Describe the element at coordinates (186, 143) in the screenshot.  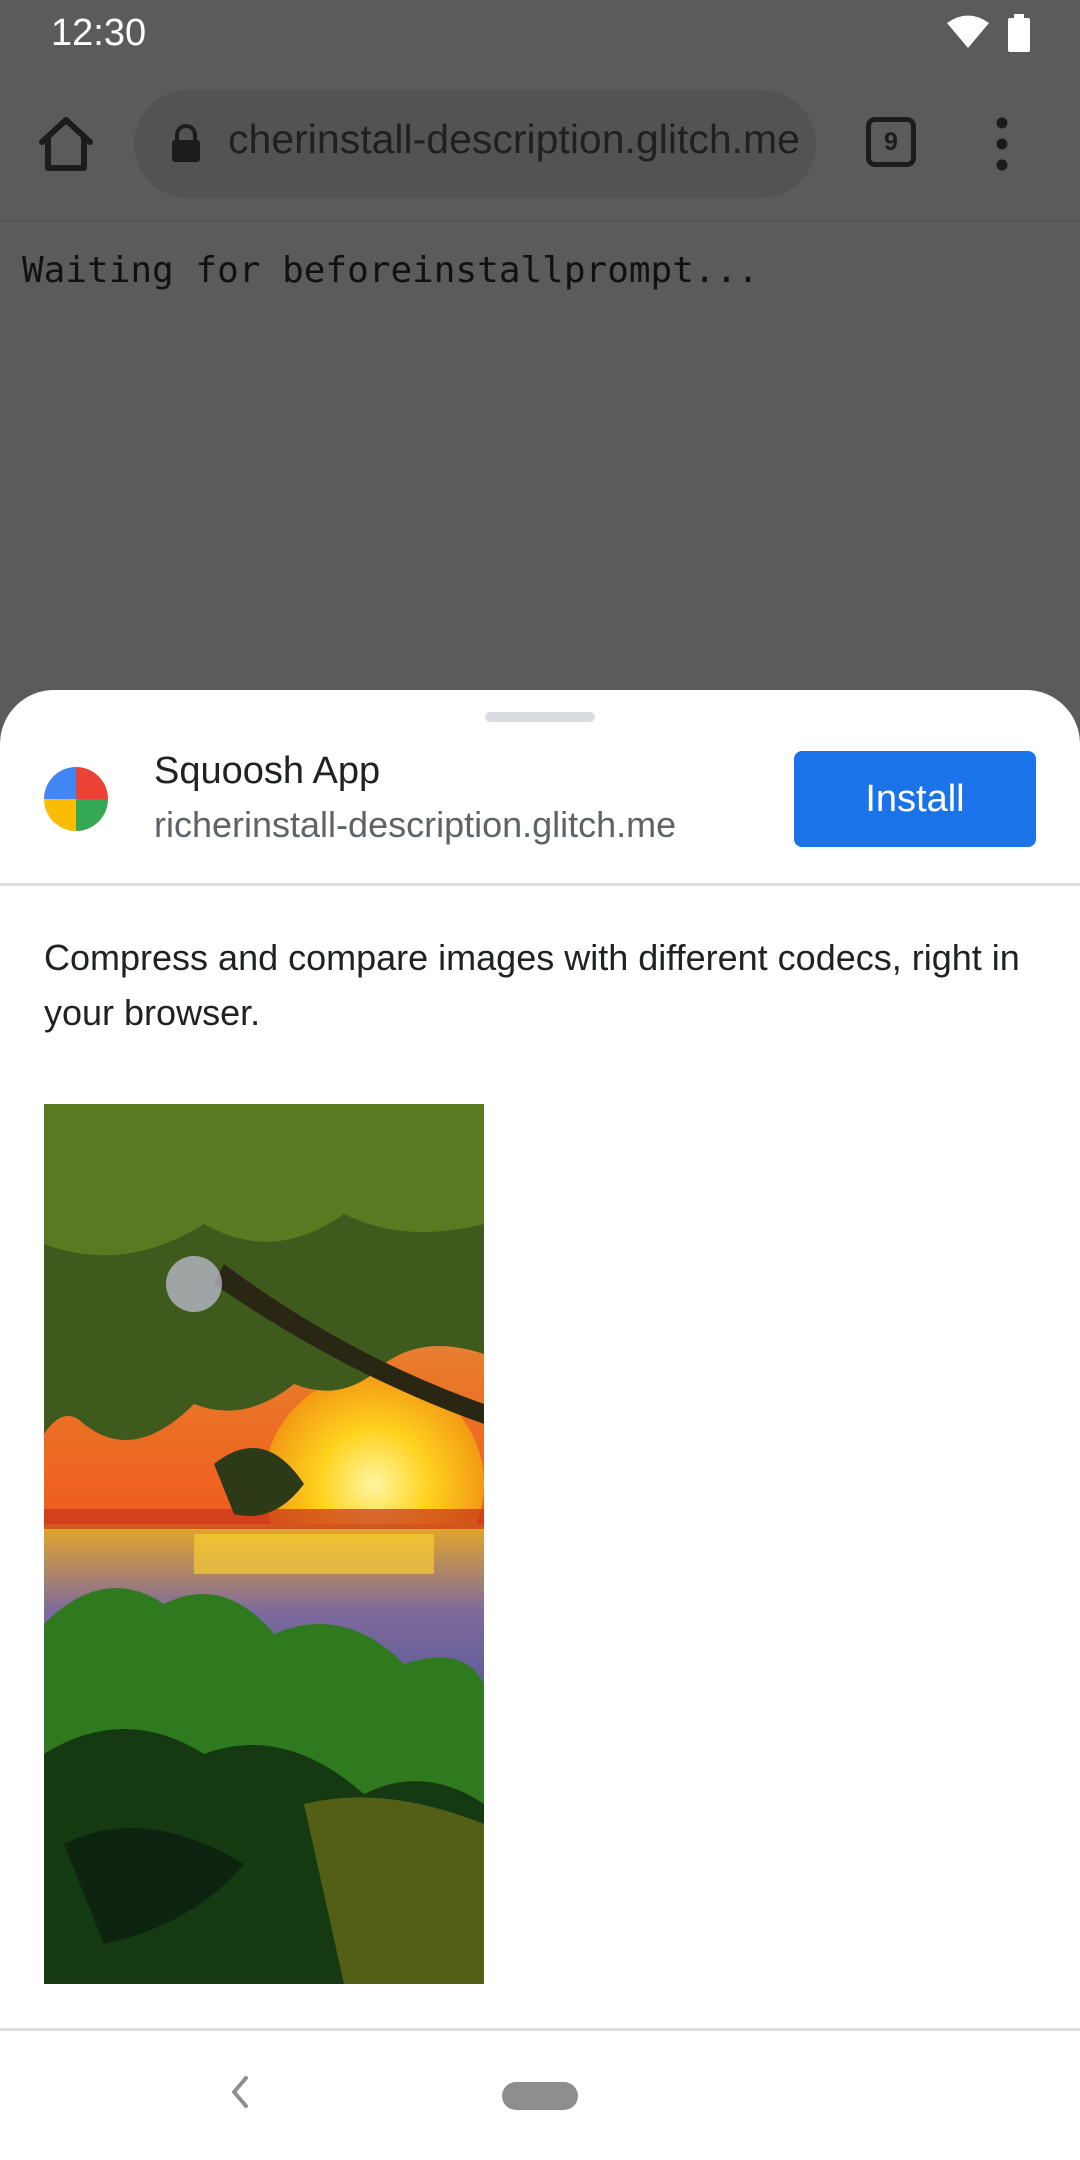
I see `lock-icon` at that location.